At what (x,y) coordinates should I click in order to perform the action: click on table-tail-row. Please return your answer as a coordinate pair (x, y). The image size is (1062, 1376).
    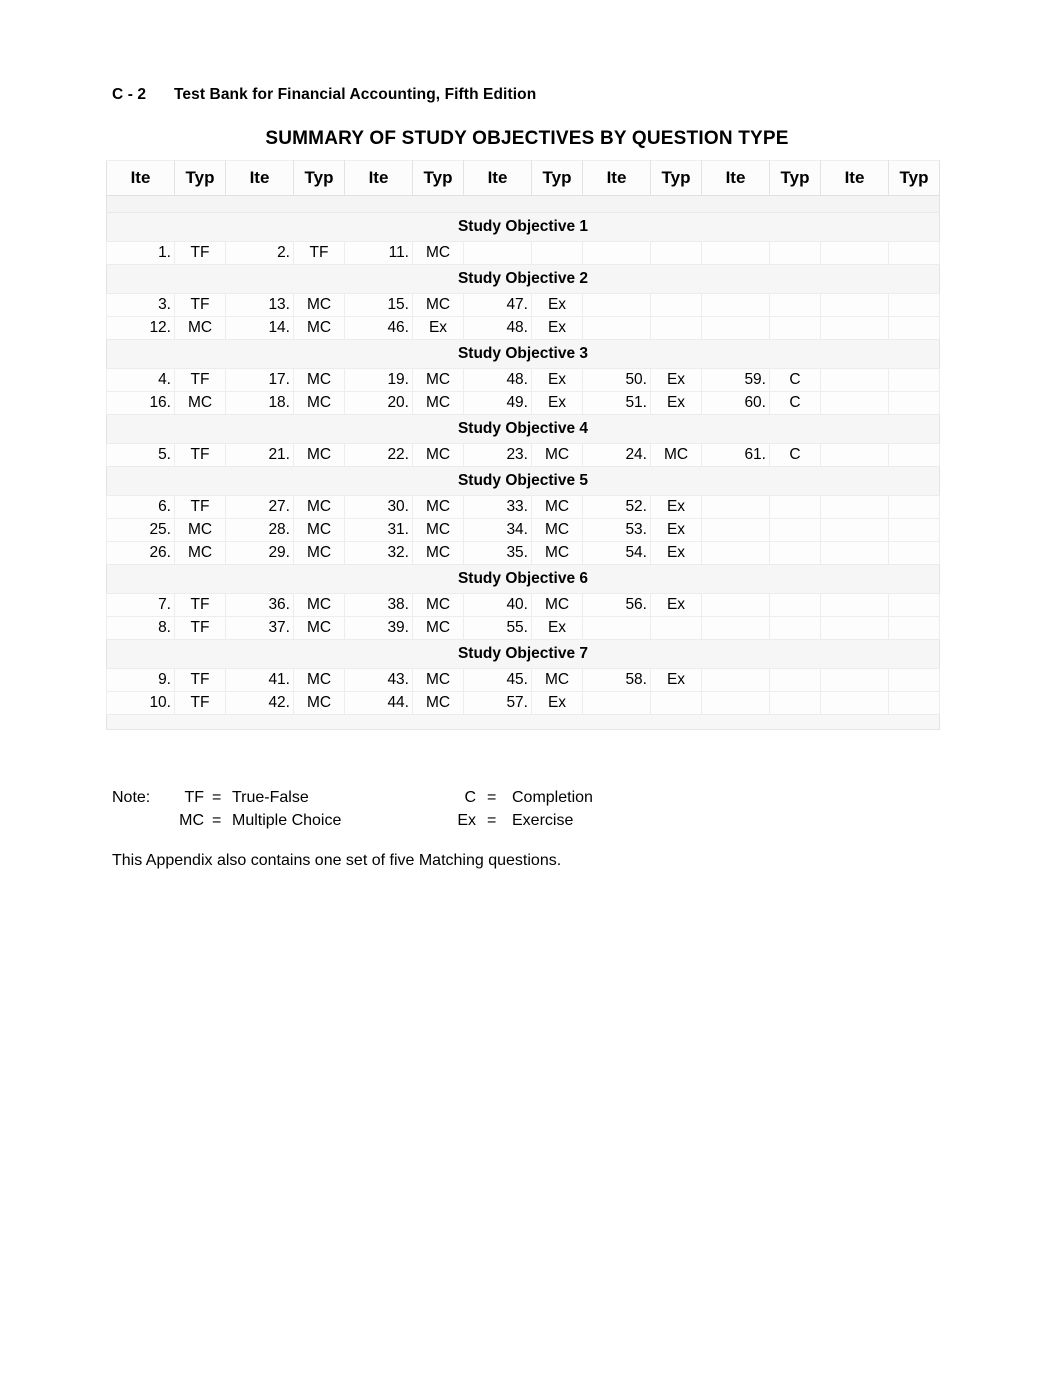
    Looking at the image, I should click on (523, 722).